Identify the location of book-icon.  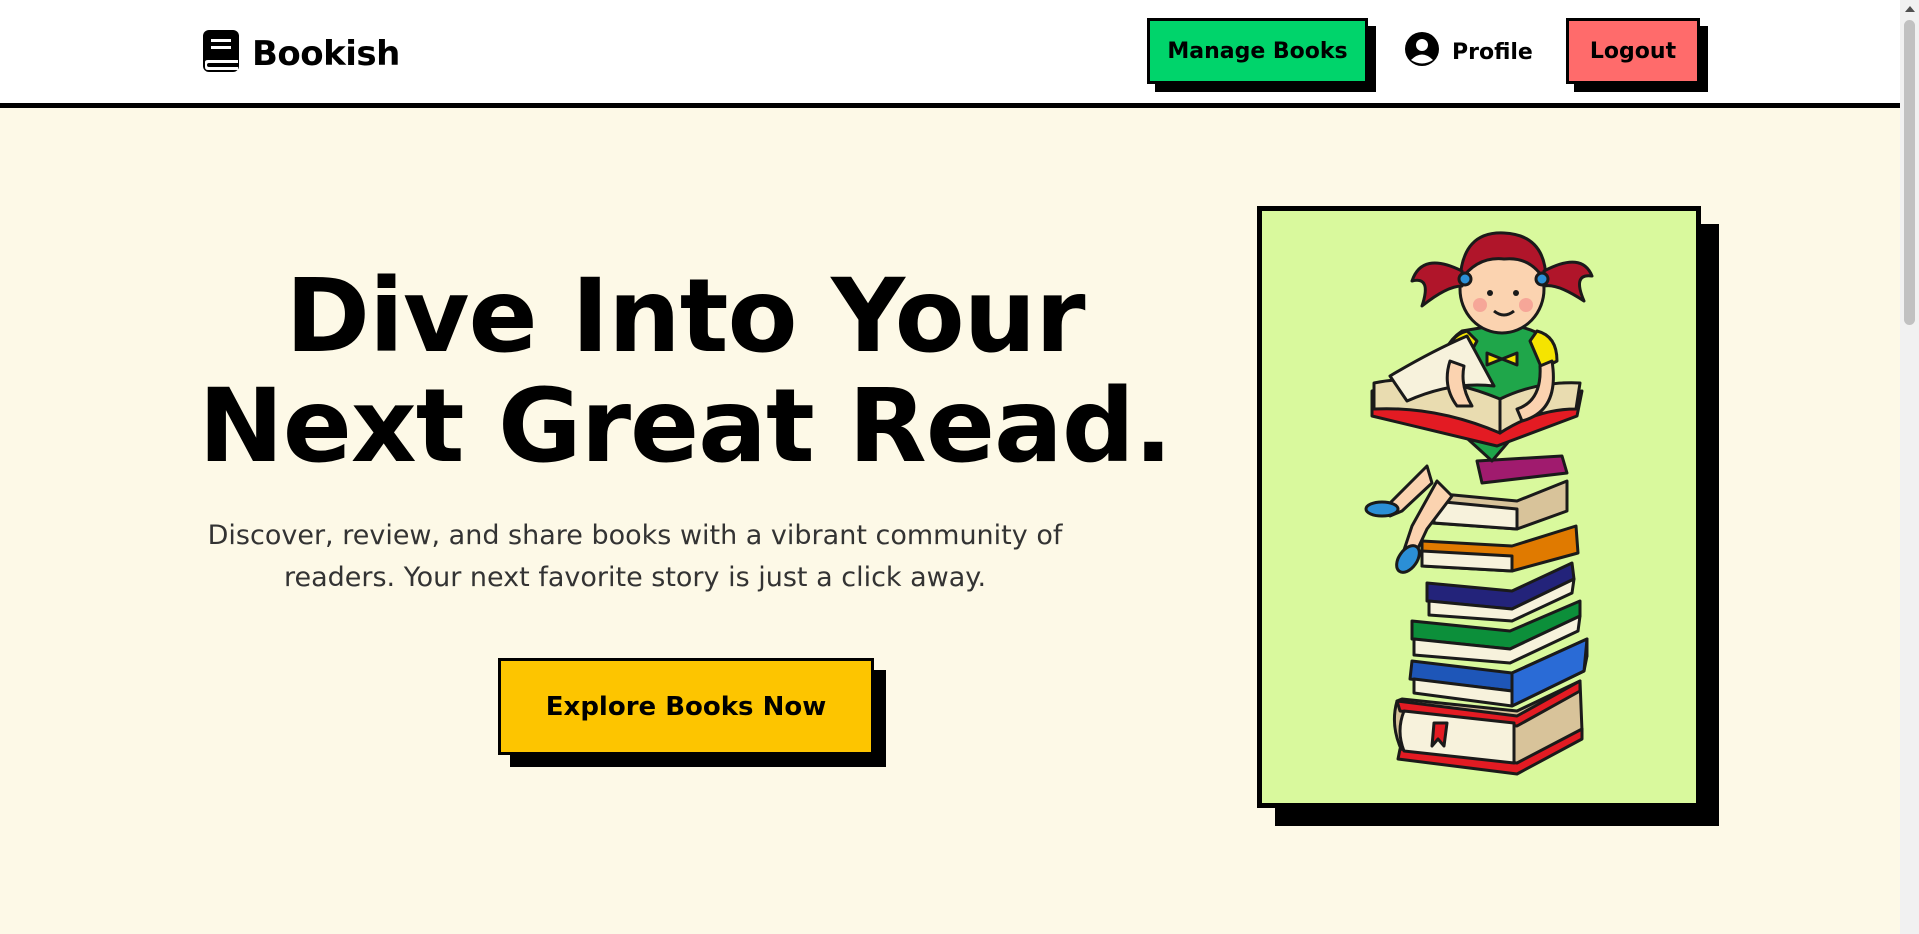
(221, 53).